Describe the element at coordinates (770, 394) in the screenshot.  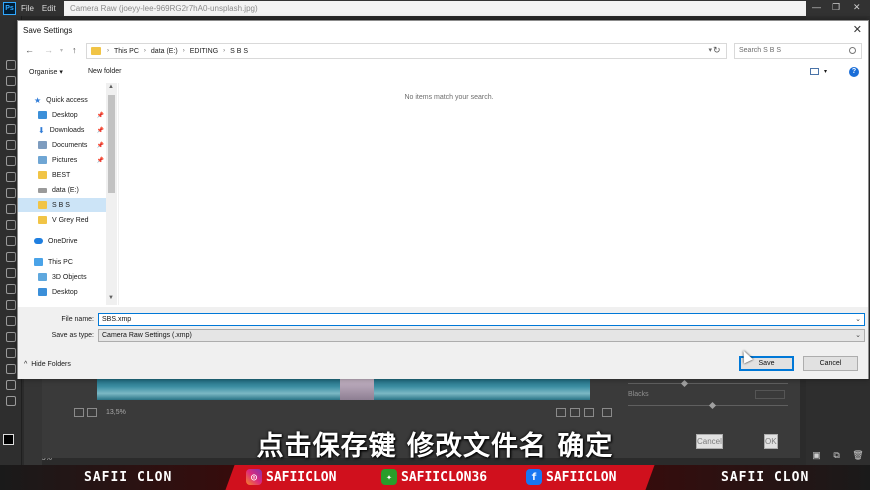
I see `blacks-value-field` at that location.